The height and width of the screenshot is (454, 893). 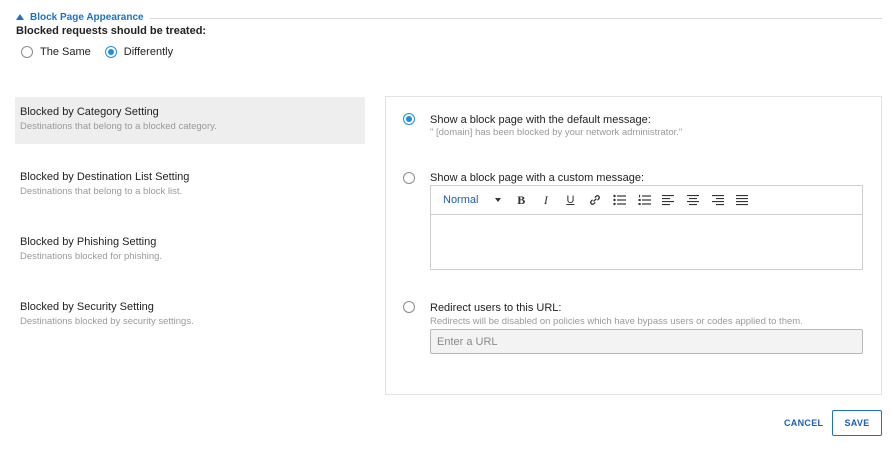 I want to click on category-title: Blocked by Phishing Setting, so click(x=88, y=242).